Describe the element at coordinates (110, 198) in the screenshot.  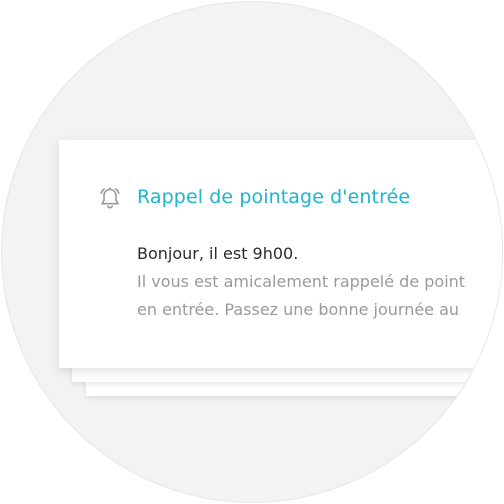
I see `bell-icon` at that location.